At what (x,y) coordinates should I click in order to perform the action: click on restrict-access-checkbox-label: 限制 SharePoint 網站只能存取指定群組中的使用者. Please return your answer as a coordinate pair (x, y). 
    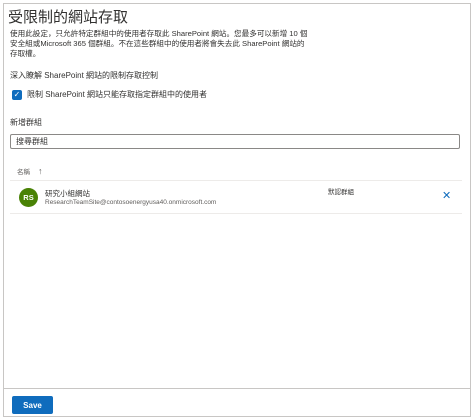
    Looking at the image, I should click on (117, 94).